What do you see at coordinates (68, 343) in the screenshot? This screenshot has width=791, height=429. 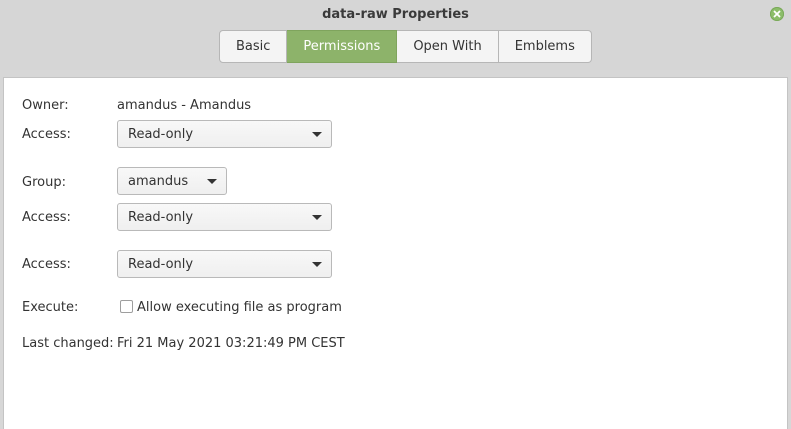 I see `last-changed-label: Last changed:` at bounding box center [68, 343].